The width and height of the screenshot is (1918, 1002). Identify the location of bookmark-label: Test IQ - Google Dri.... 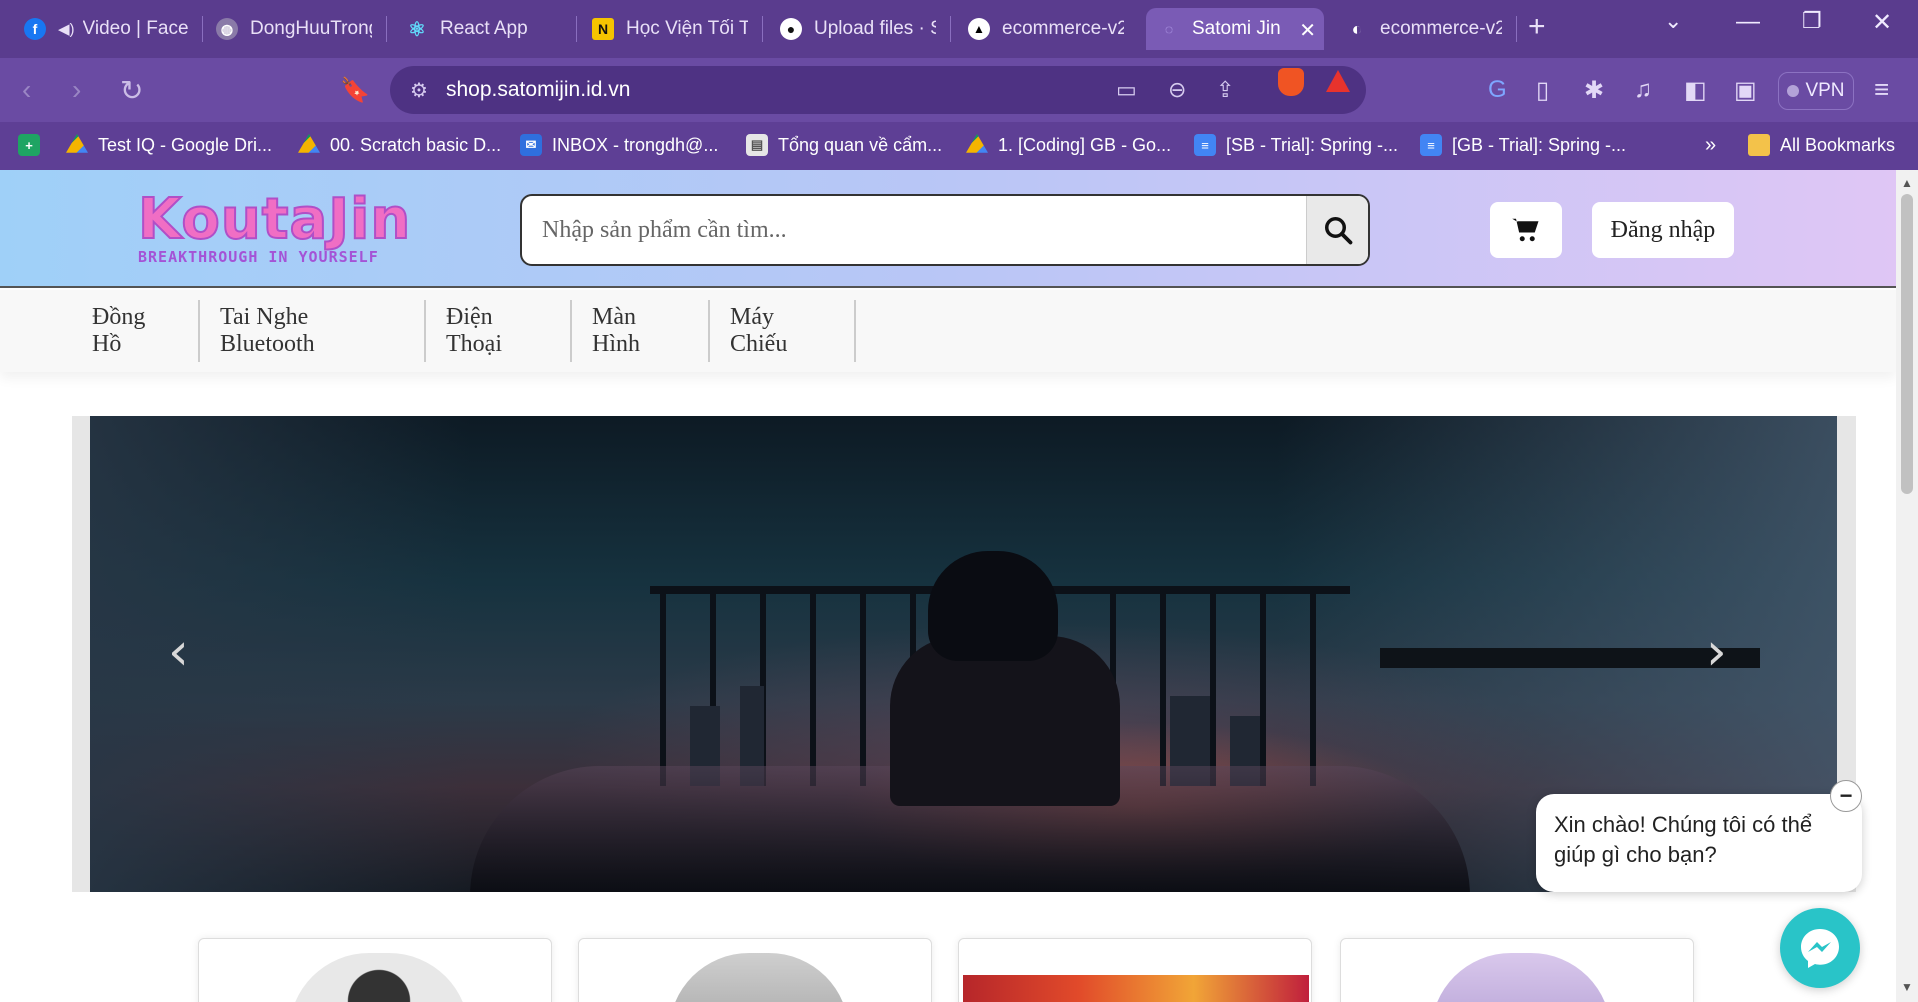
(185, 144).